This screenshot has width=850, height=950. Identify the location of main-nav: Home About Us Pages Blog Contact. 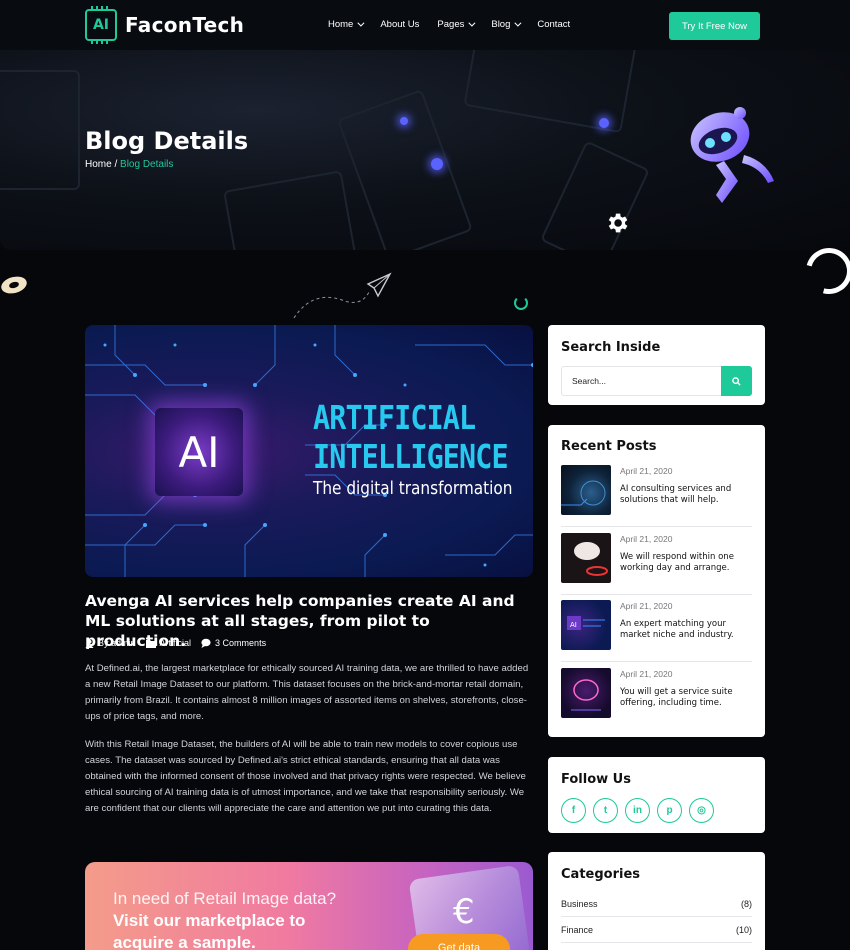
(458, 24).